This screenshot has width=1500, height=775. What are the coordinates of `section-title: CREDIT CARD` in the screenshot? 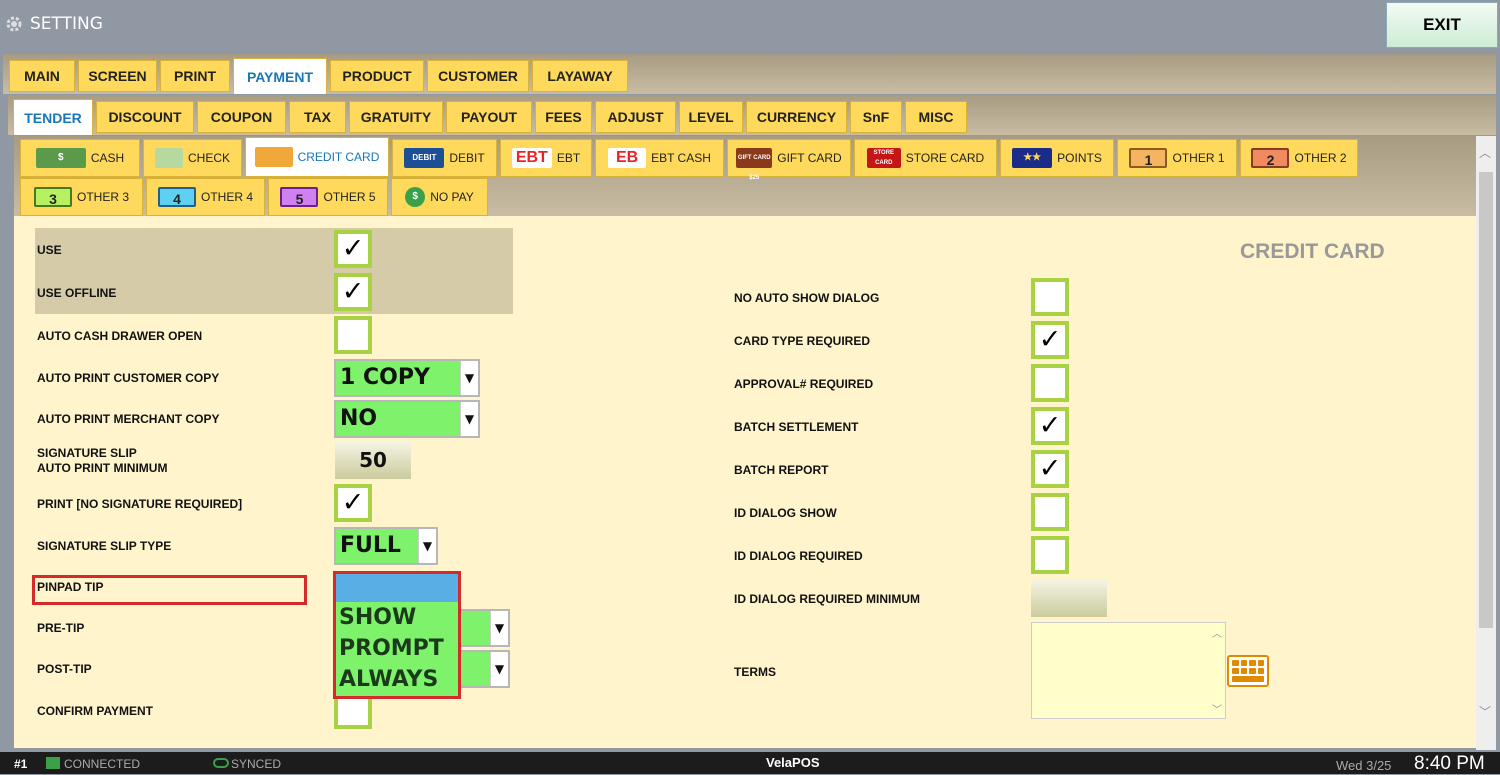 It's located at (1312, 251).